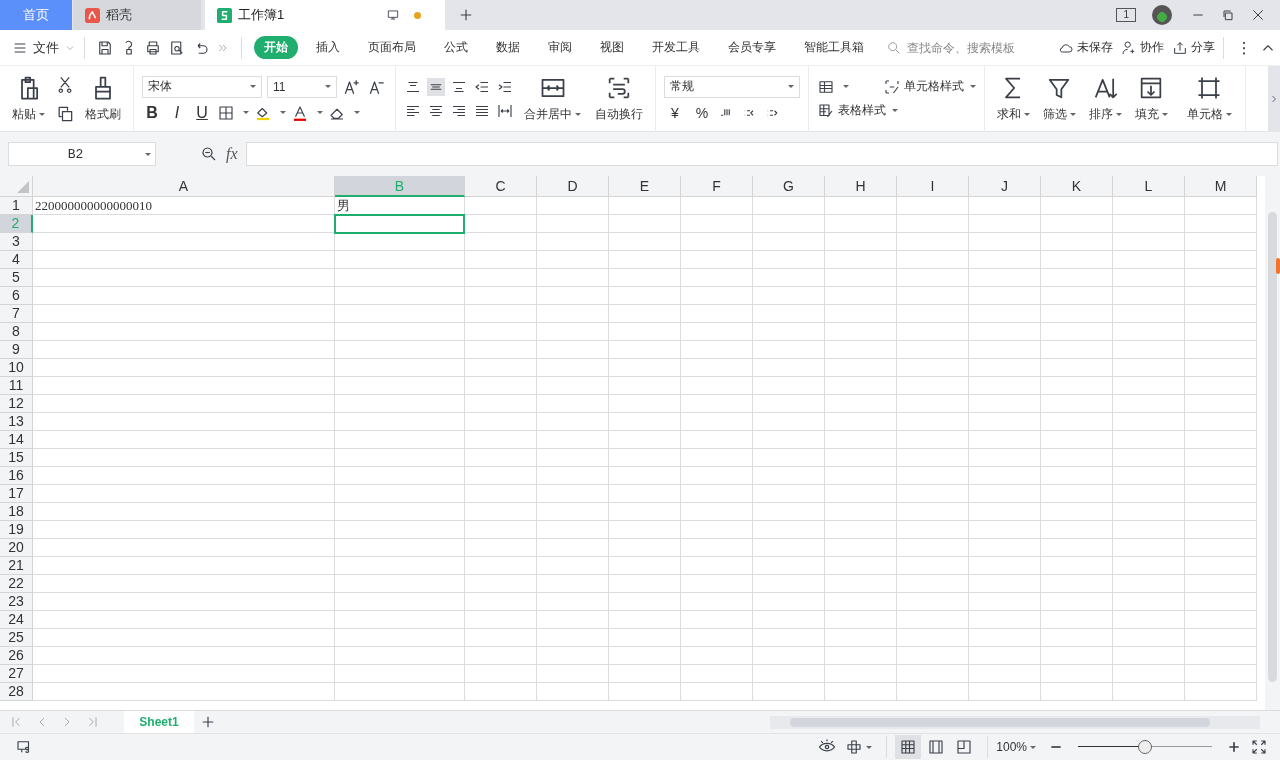 Image resolution: width=1280 pixels, height=760 pixels. Describe the element at coordinates (501, 186) in the screenshot. I see `column-header: C` at that location.